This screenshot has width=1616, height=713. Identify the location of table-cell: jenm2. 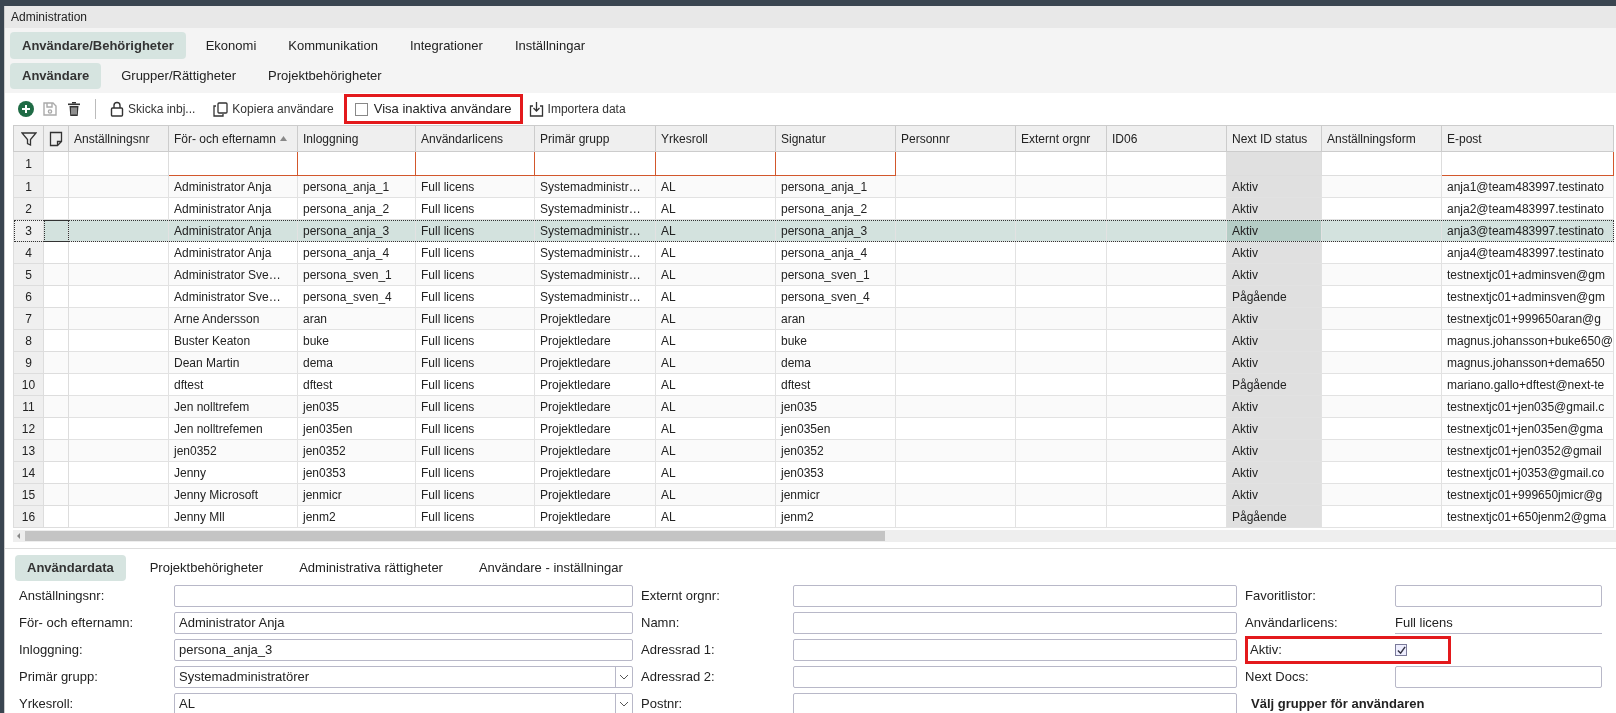
(356, 516).